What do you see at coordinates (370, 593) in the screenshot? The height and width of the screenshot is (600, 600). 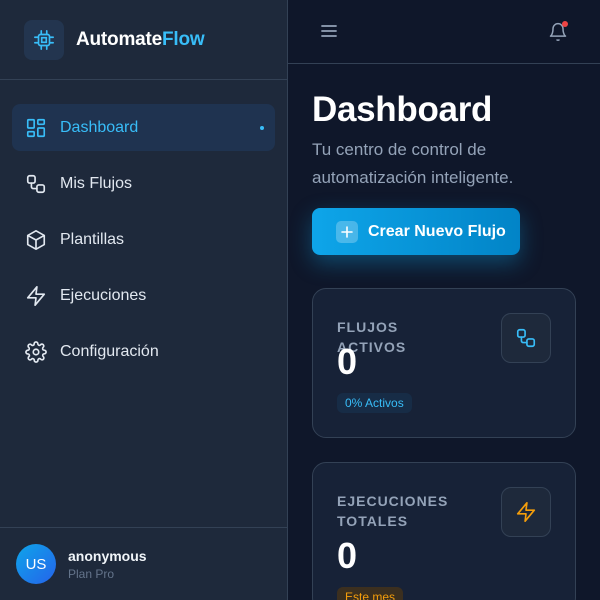 I see `status-badge: Este mes` at bounding box center [370, 593].